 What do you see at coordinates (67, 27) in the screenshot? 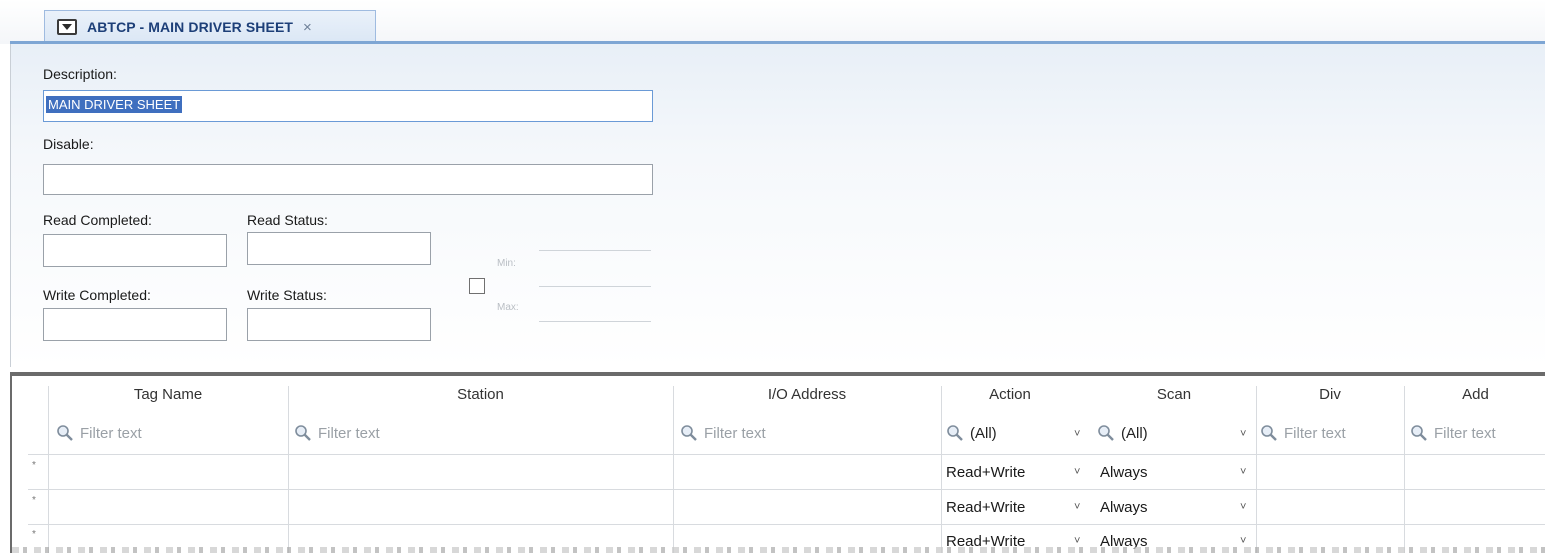
I see `sheet-dropdown-icon` at bounding box center [67, 27].